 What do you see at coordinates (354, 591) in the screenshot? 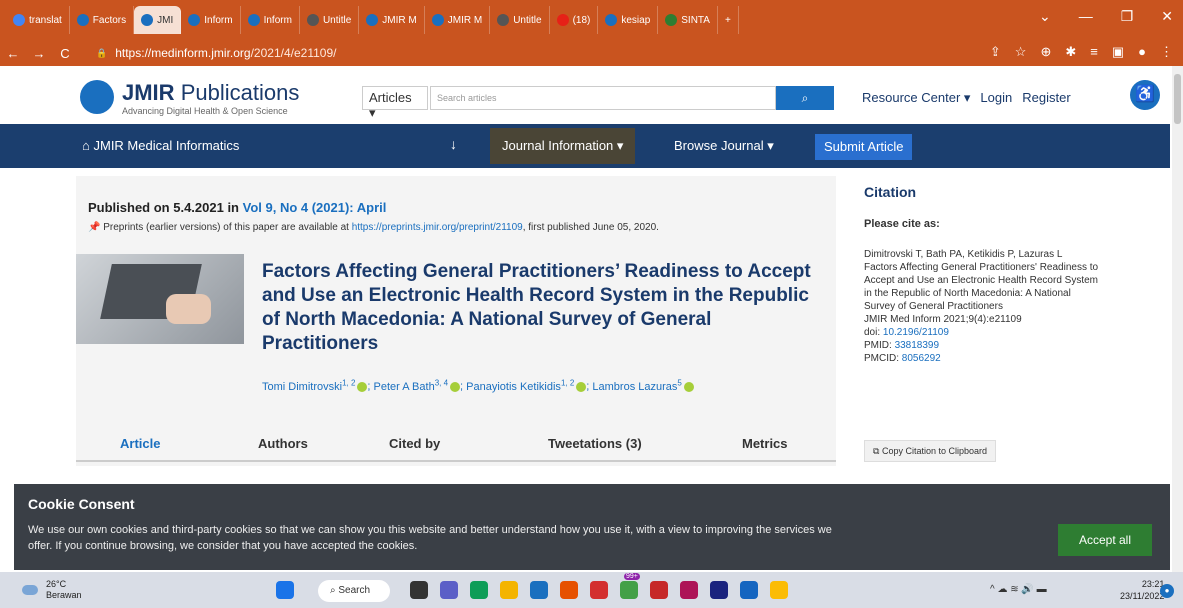
I see `taskbar-search: ⌕ Search` at bounding box center [354, 591].